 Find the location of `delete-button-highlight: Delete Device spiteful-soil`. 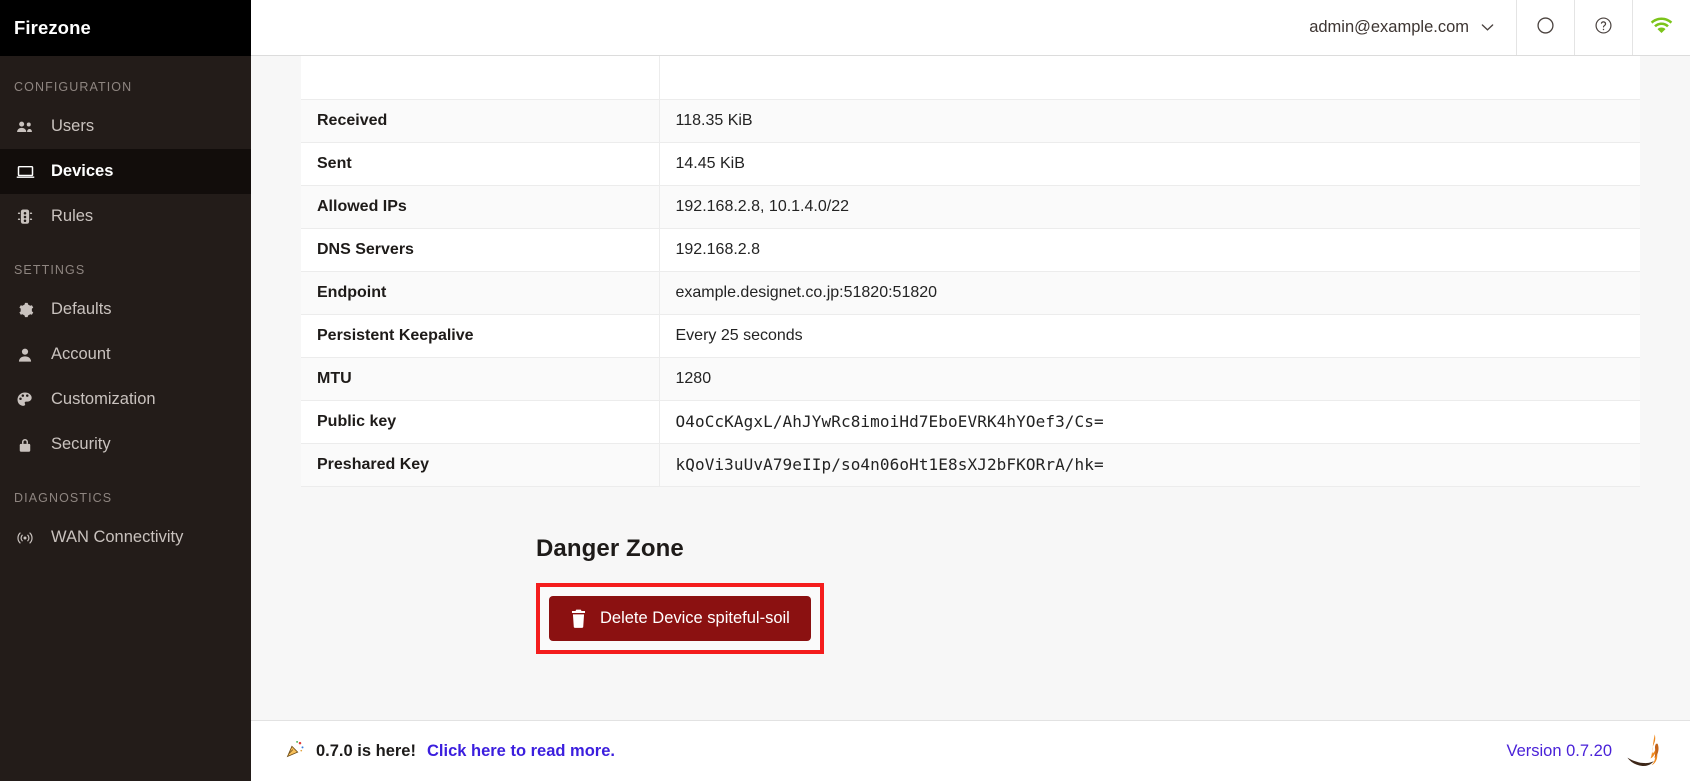

delete-button-highlight: Delete Device spiteful-soil is located at coordinates (680, 618).